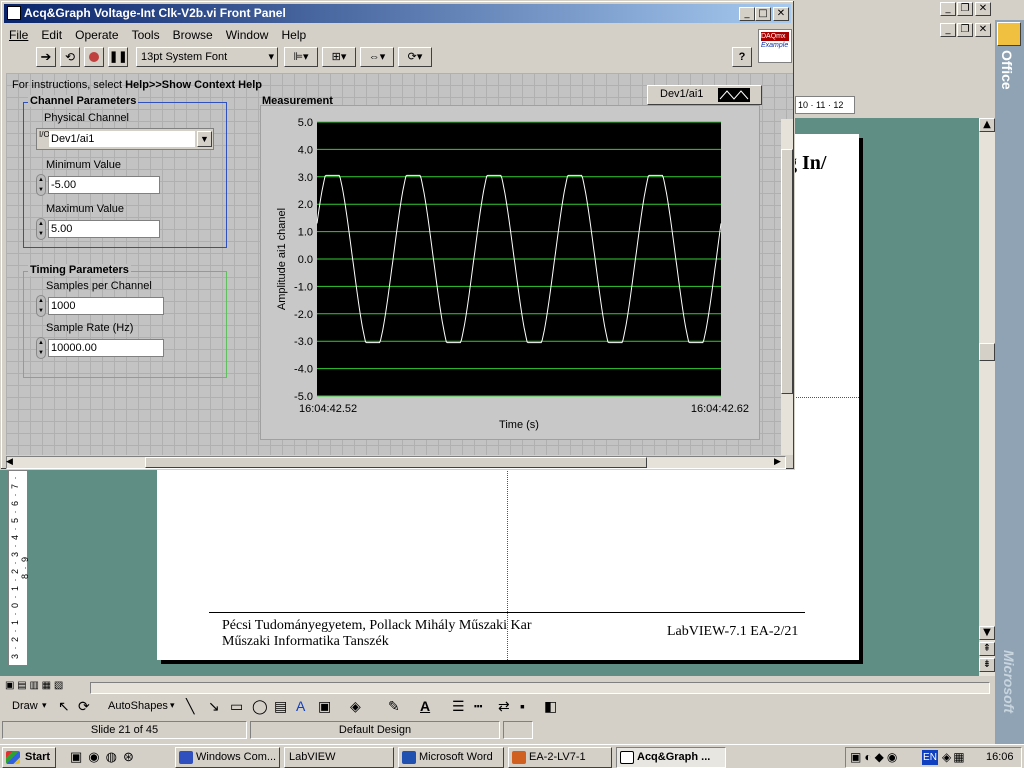  What do you see at coordinates (9, 461) in the screenshot?
I see `scroll-left-icon: ◀` at bounding box center [9, 461].